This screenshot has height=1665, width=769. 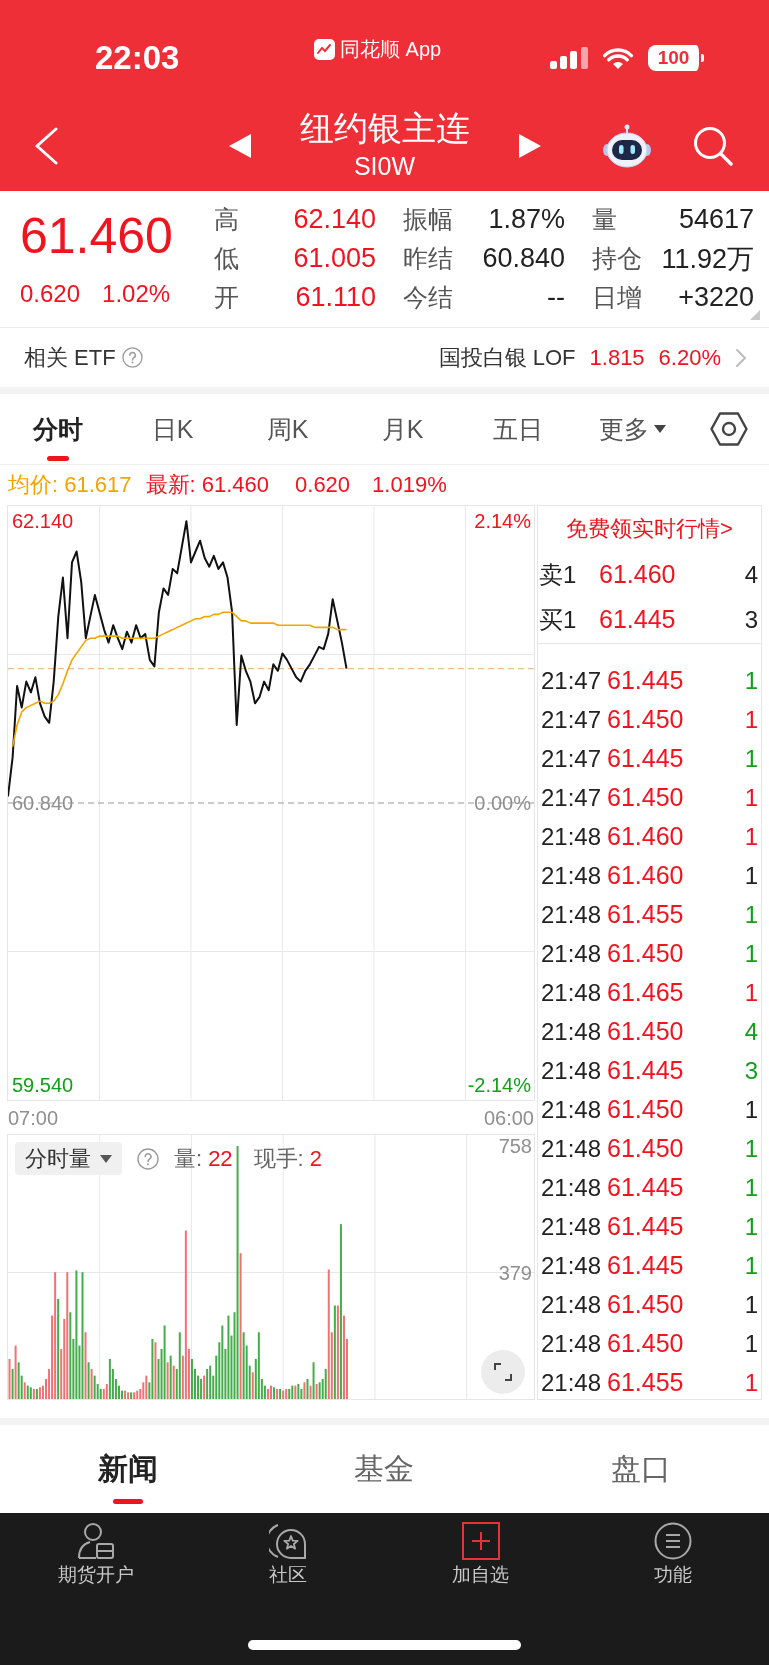 I want to click on status-time: 22:03, so click(x=137, y=58).